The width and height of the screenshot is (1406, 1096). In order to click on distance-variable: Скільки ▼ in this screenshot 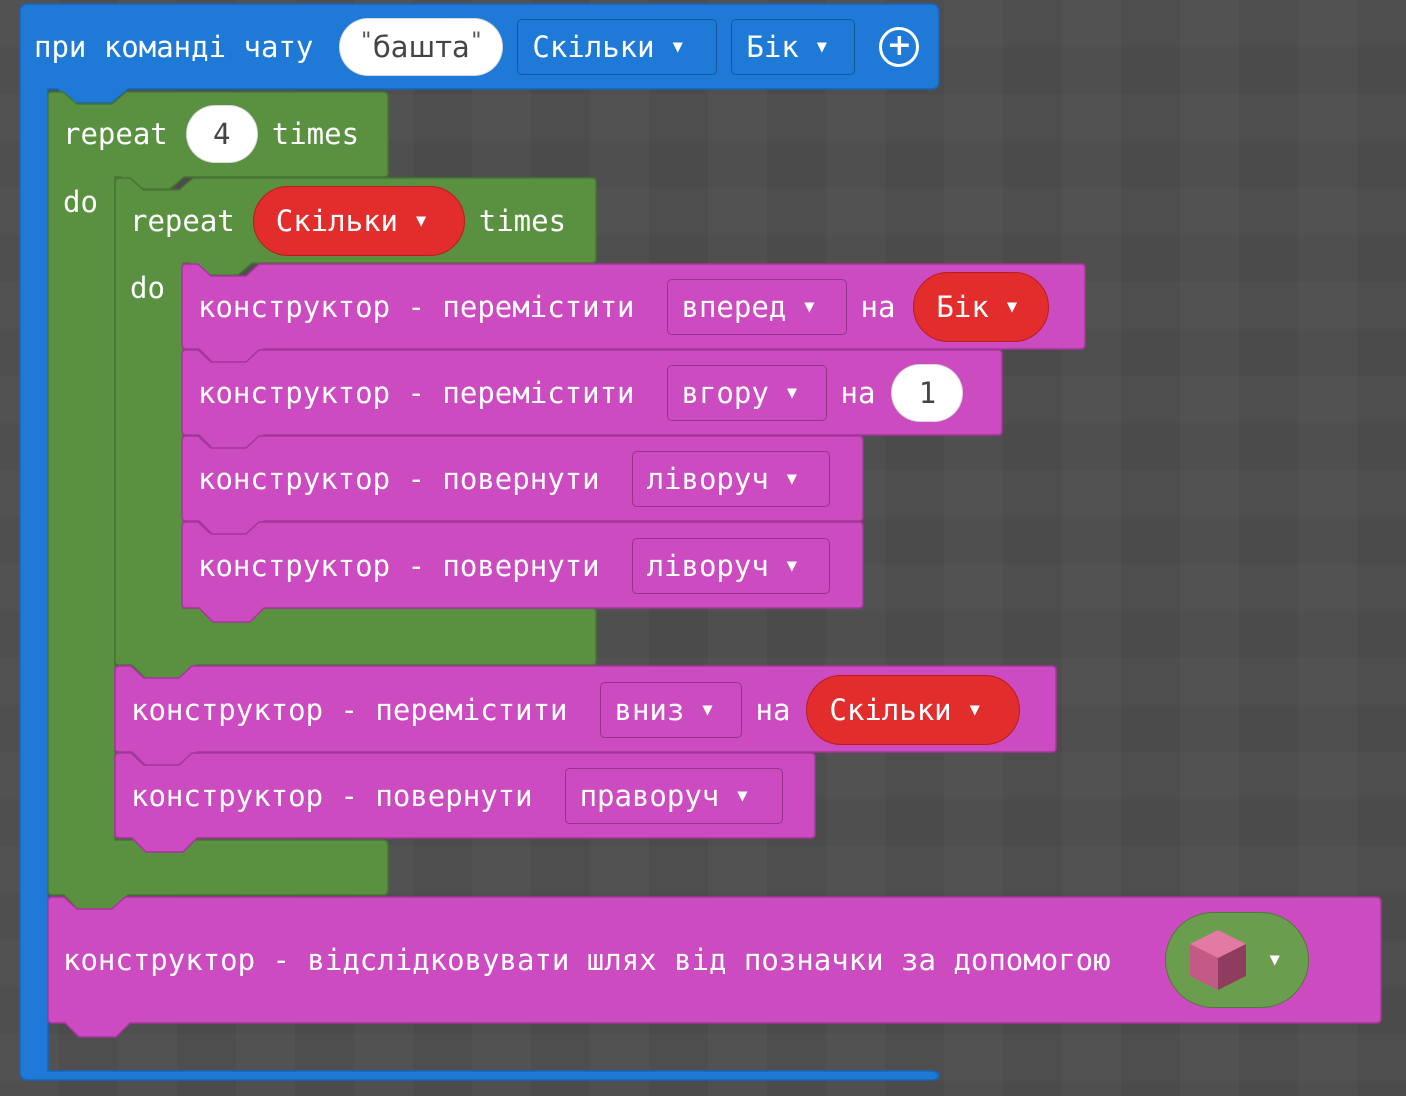, I will do `click(913, 710)`.